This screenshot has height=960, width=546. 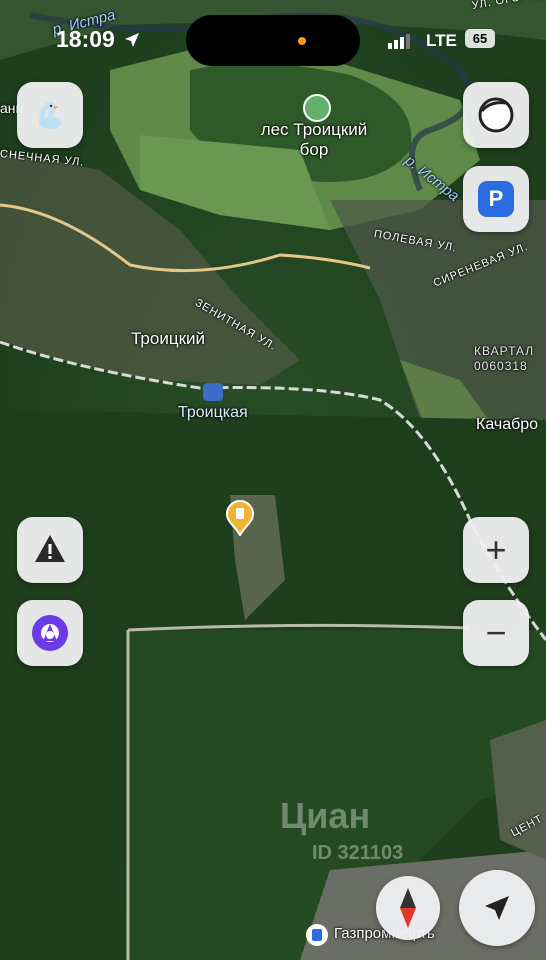 I want to click on zoom-in-button: +, so click(x=496, y=550).